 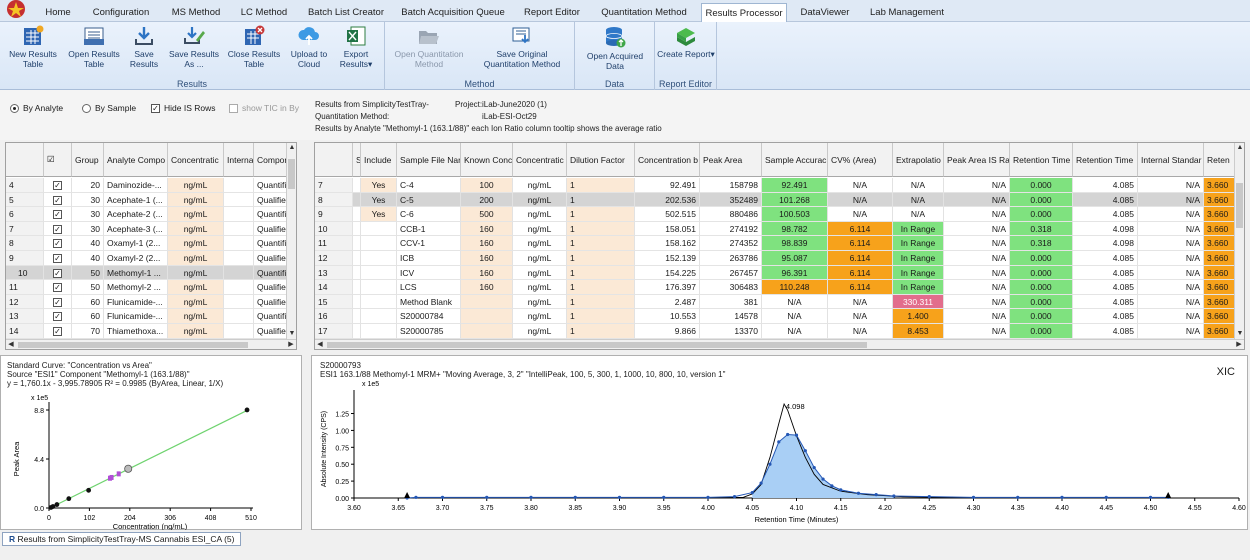 What do you see at coordinates (356, 47) in the screenshot?
I see `export-results-button: Export Results▾` at bounding box center [356, 47].